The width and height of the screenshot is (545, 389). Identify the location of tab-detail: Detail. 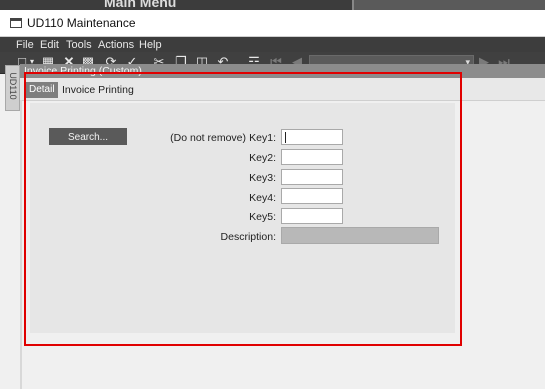
(42, 90).